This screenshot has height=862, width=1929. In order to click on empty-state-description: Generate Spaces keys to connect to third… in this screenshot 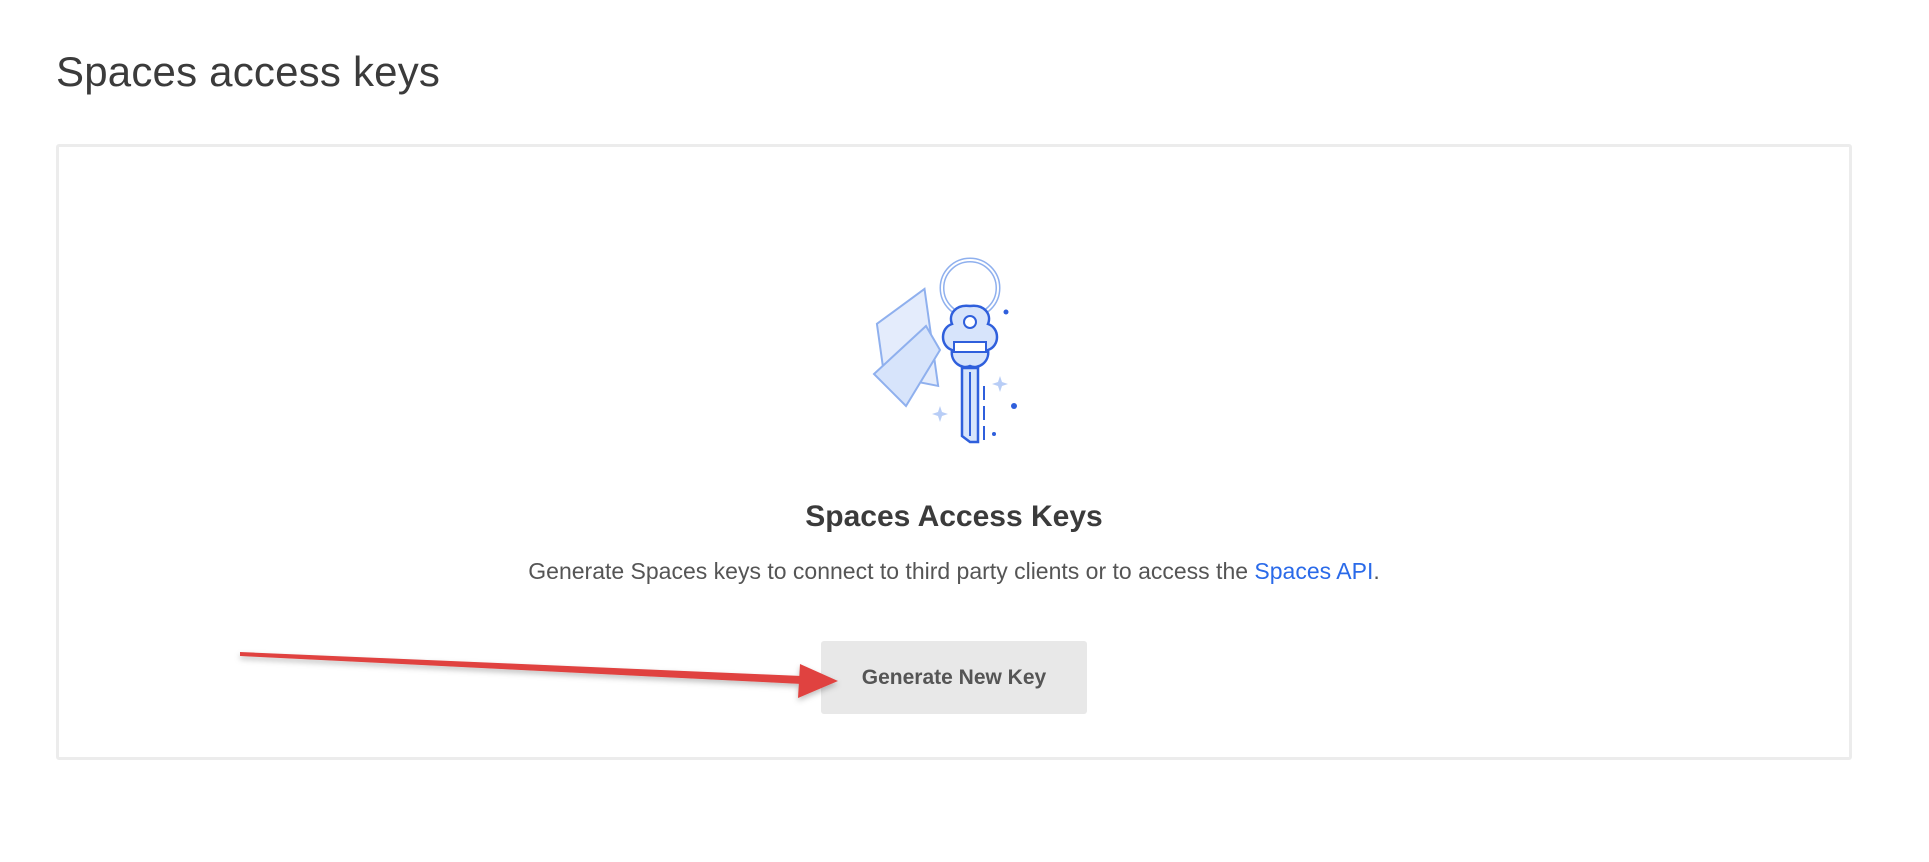, I will do `click(954, 571)`.